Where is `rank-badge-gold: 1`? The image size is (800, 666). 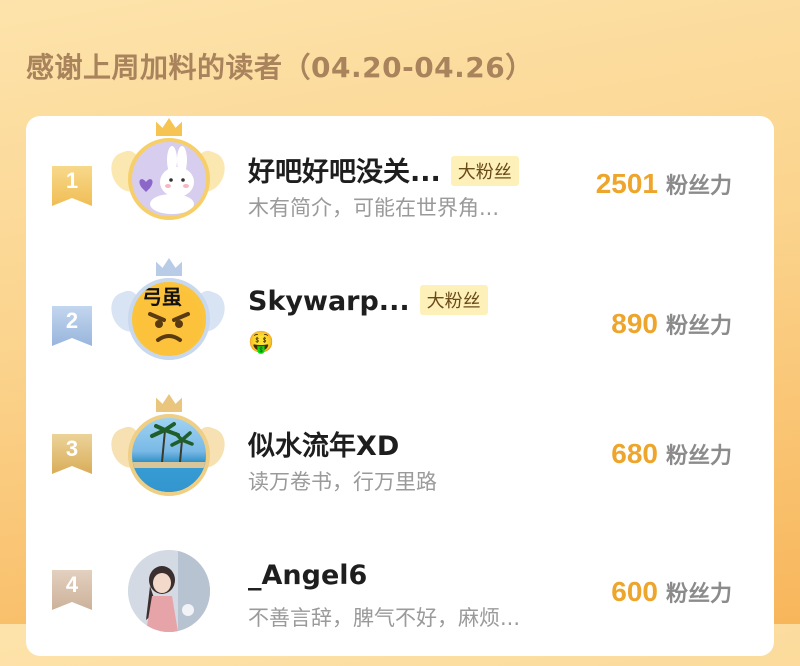 rank-badge-gold: 1 is located at coordinates (72, 186).